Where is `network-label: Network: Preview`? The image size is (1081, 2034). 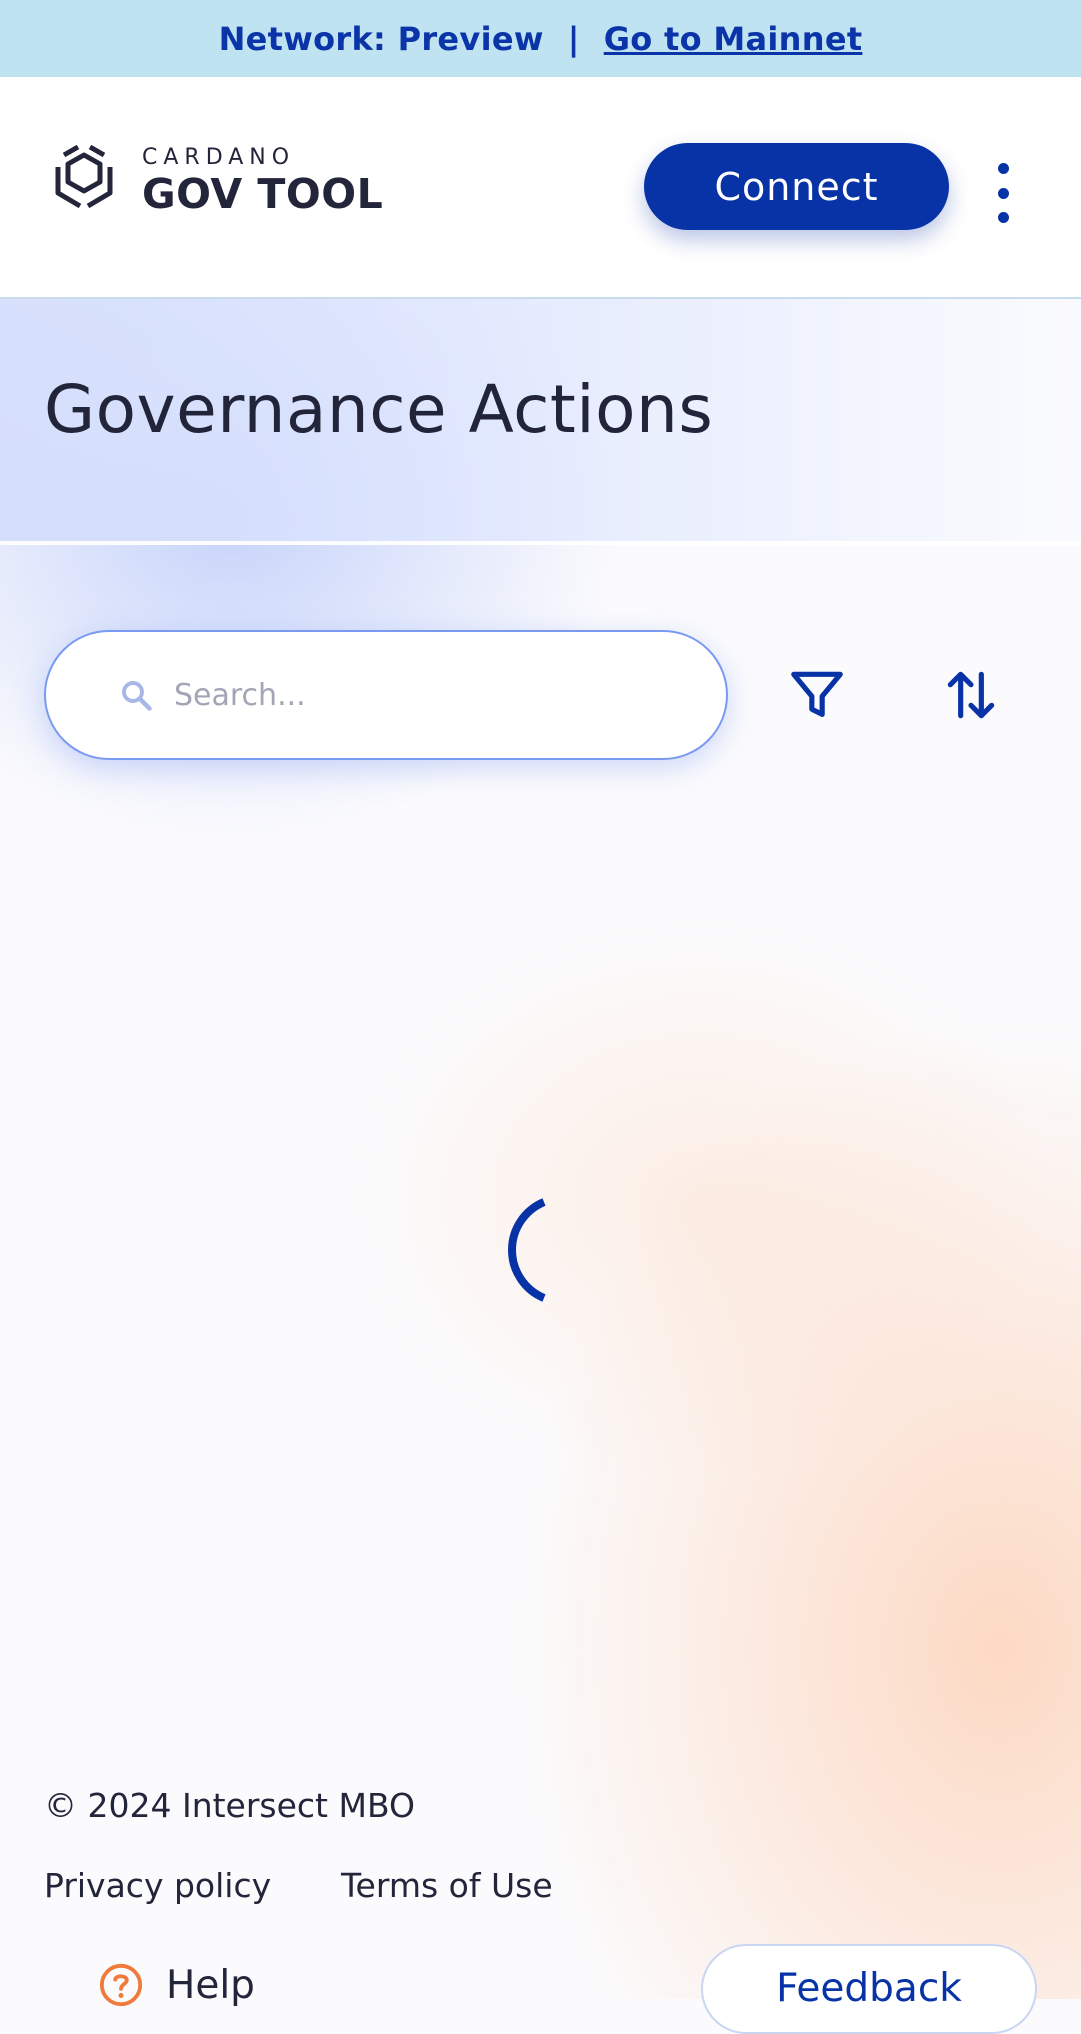 network-label: Network: Preview is located at coordinates (381, 38).